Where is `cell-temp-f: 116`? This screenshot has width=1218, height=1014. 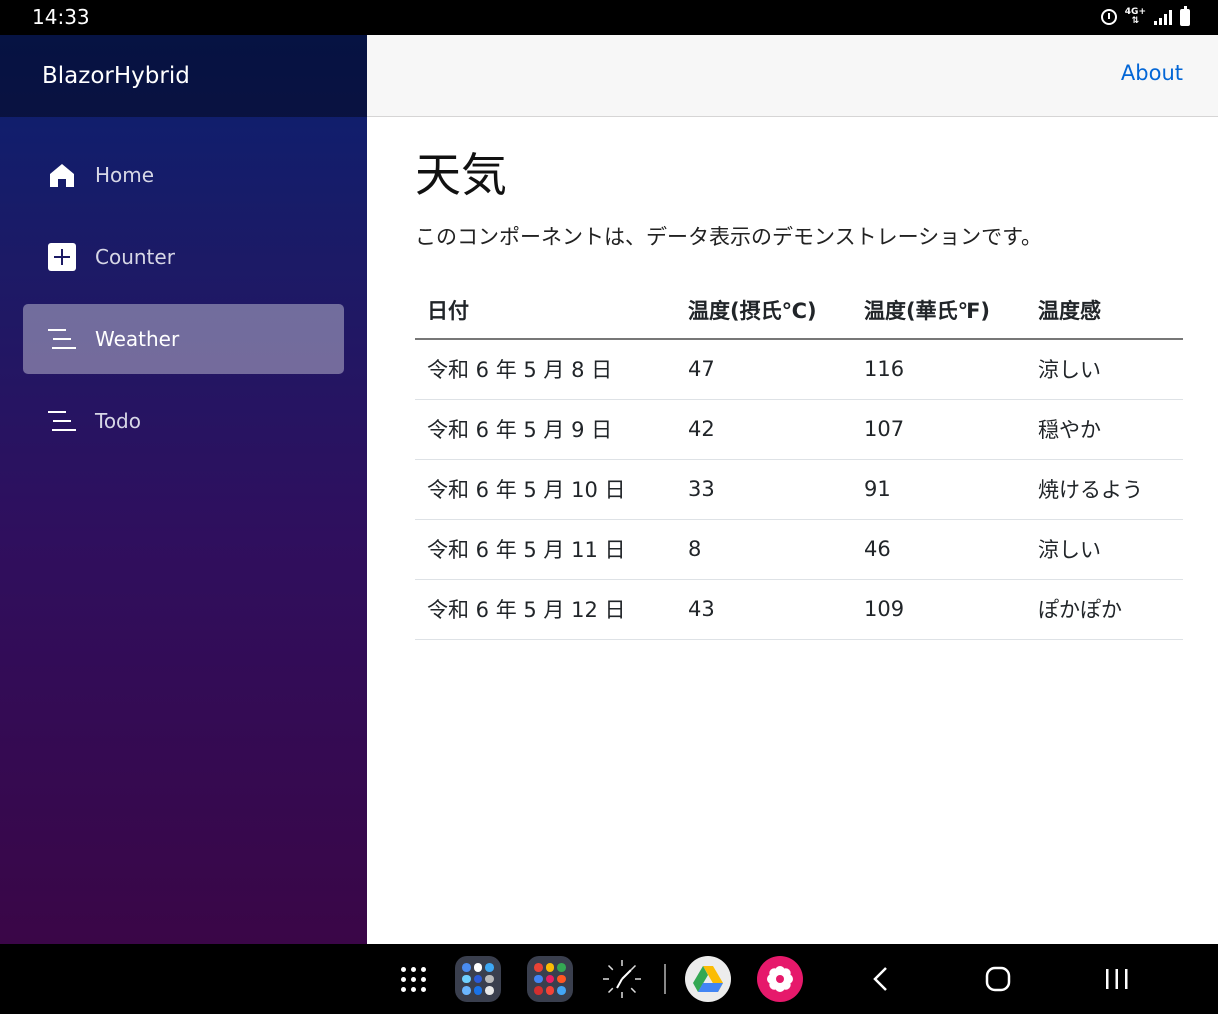
cell-temp-f: 116 is located at coordinates (939, 369).